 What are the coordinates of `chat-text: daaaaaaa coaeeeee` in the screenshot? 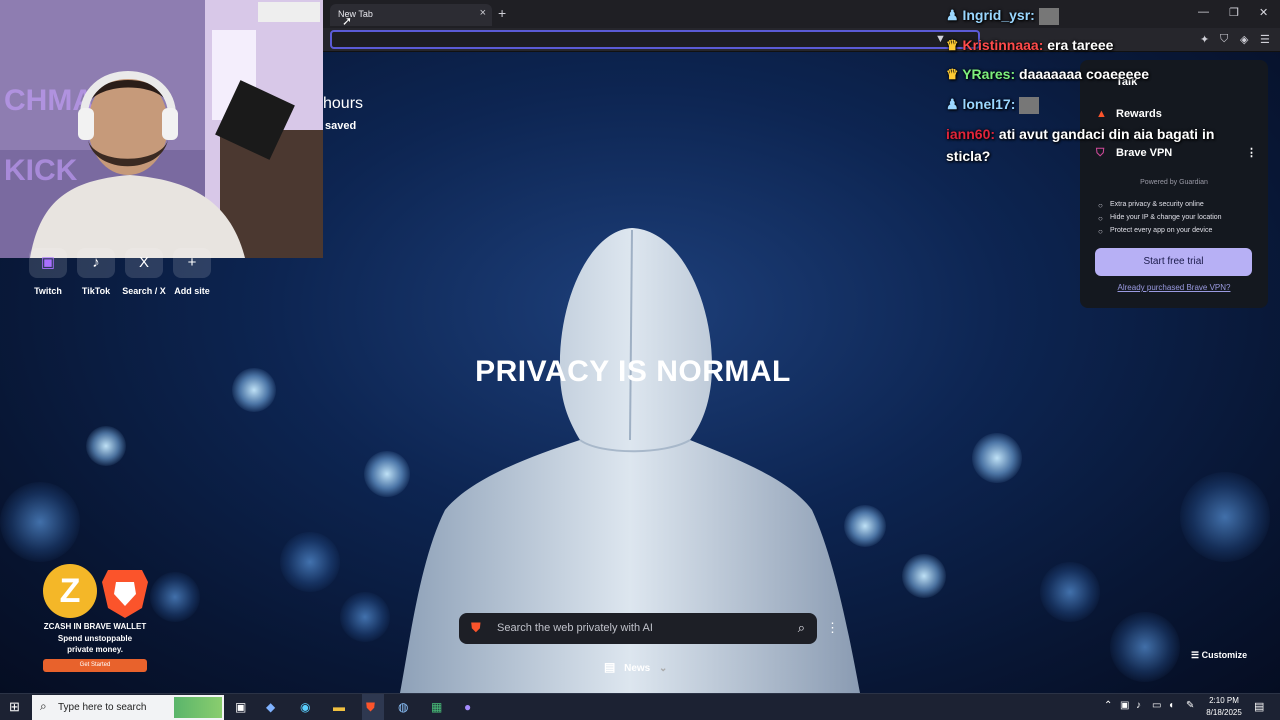 It's located at (1084, 74).